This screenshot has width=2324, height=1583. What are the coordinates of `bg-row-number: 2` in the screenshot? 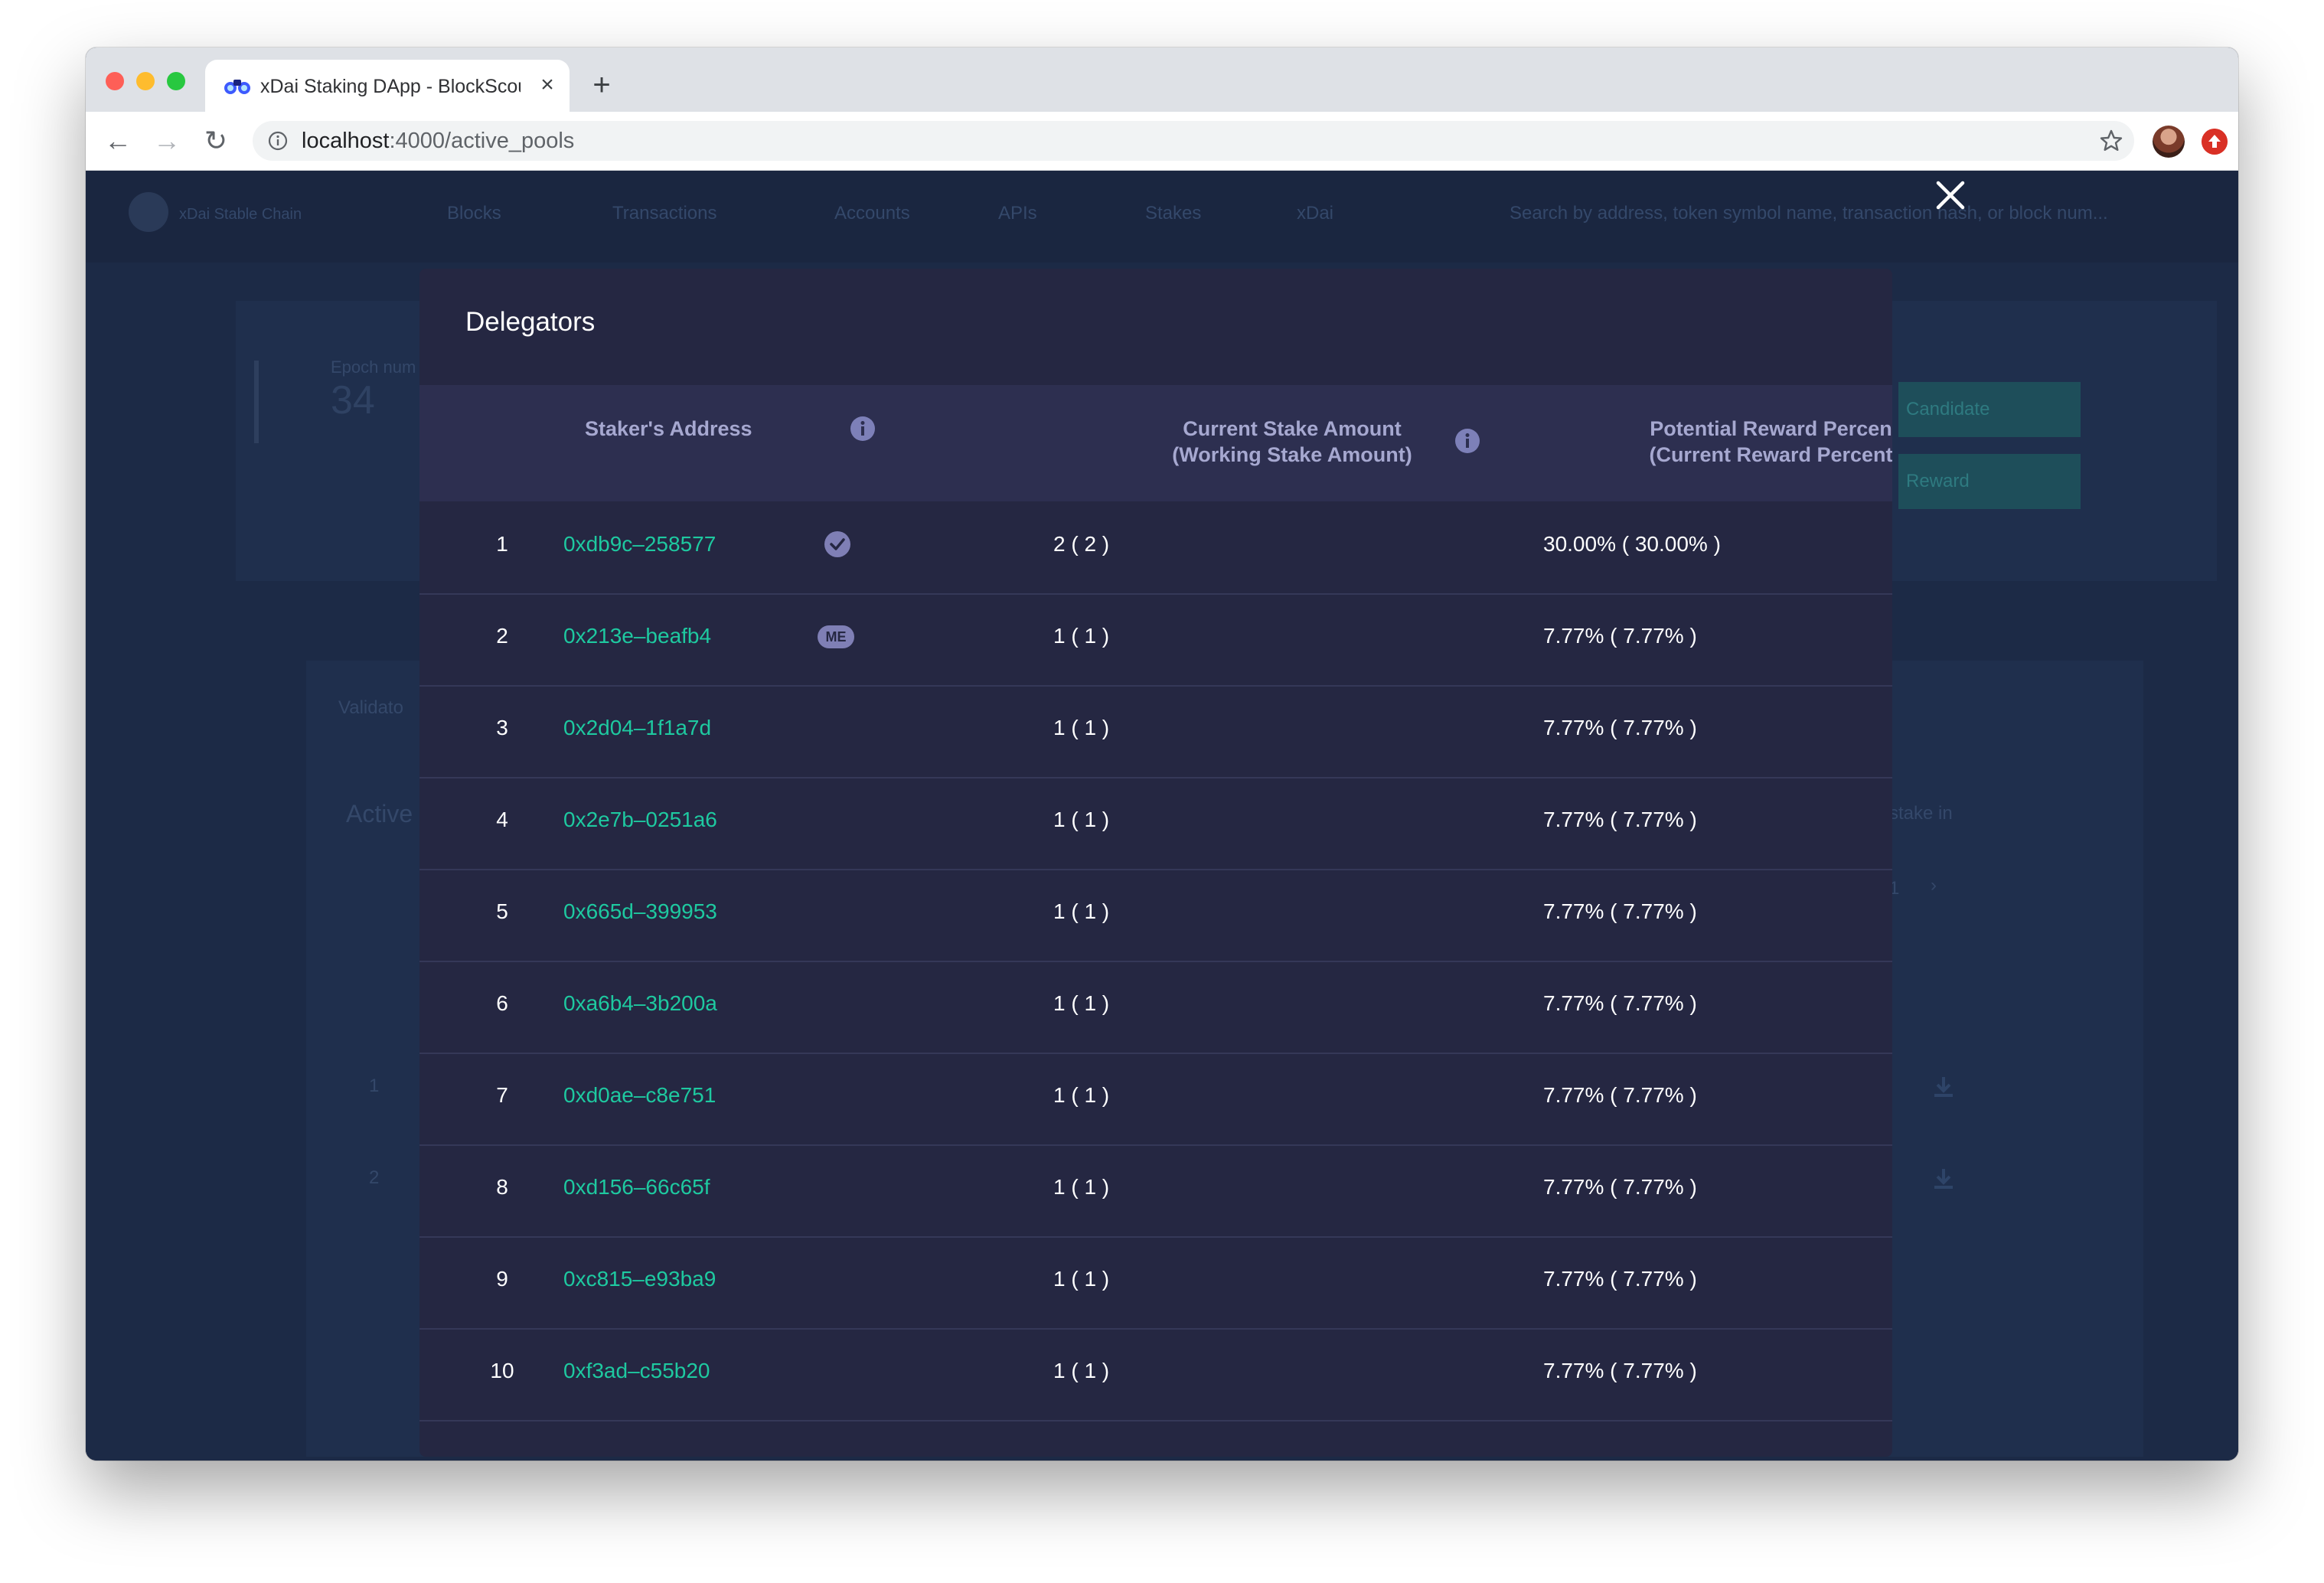 It's located at (374, 1177).